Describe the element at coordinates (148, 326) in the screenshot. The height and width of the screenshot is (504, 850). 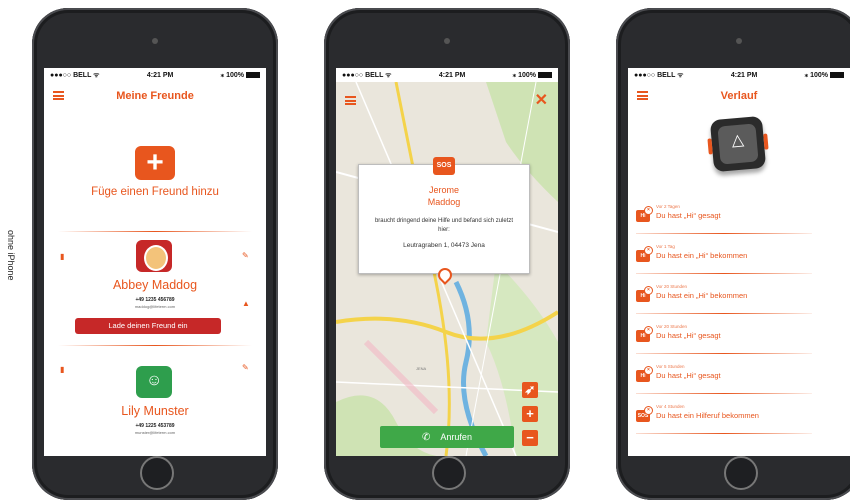
I see `invite-friend-button: Lade deinen Freund ein` at that location.